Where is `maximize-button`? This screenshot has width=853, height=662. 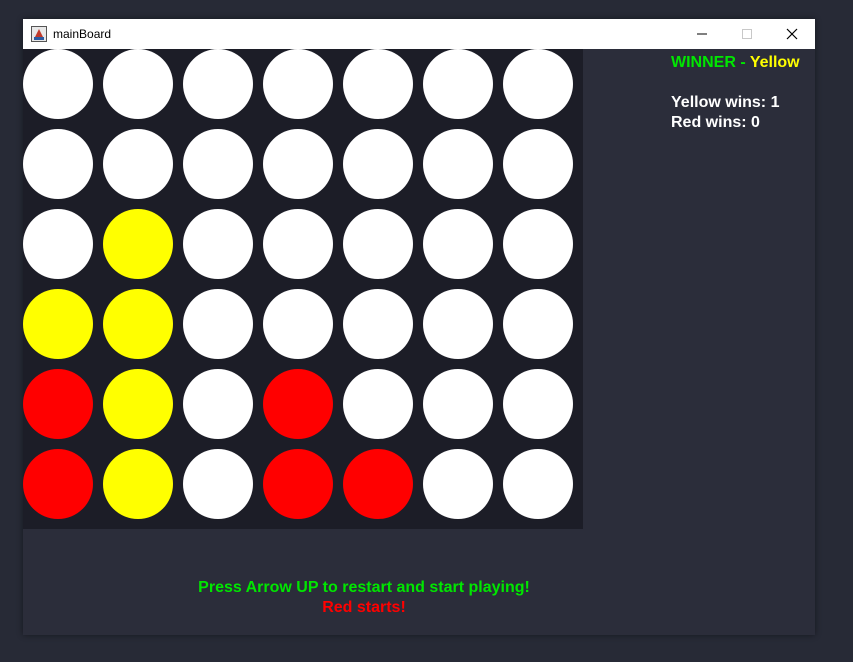
maximize-button is located at coordinates (747, 34).